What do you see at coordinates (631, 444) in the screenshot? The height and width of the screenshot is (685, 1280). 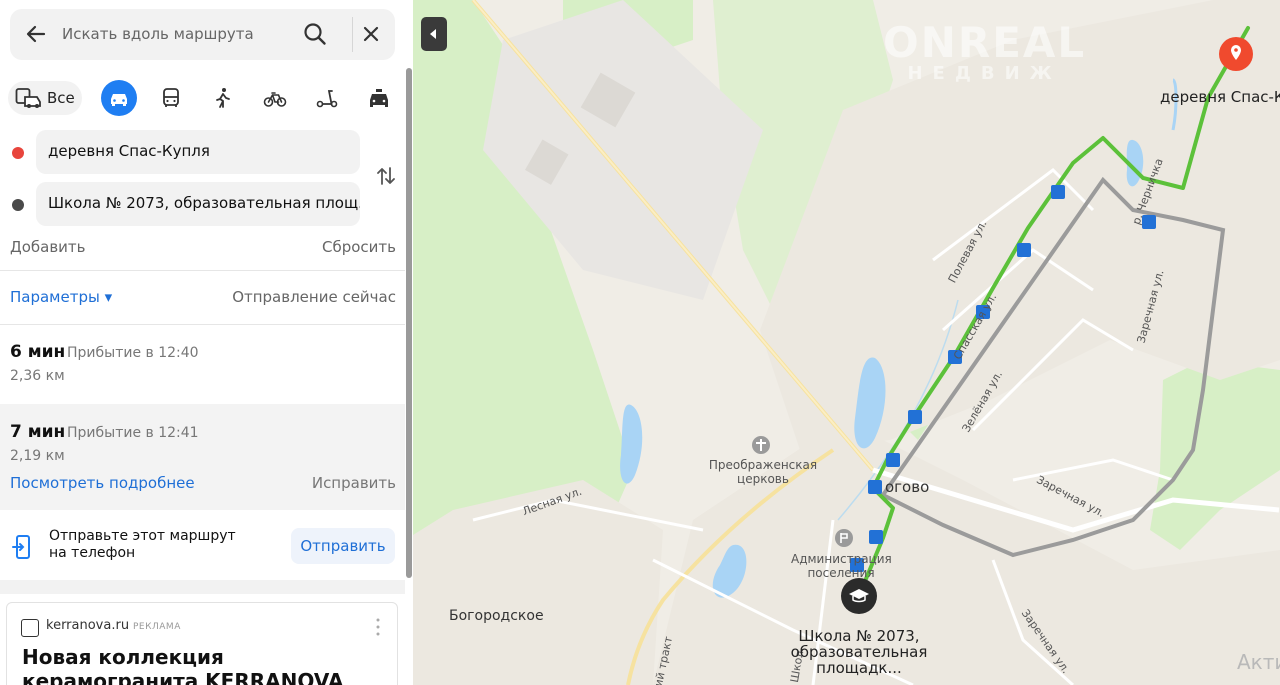 I see `lake` at bounding box center [631, 444].